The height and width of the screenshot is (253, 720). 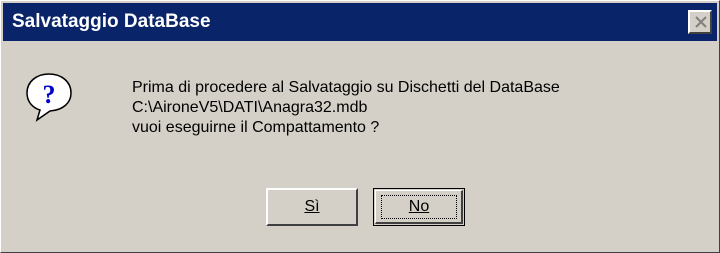 I want to click on no-button-label: No, so click(x=419, y=206).